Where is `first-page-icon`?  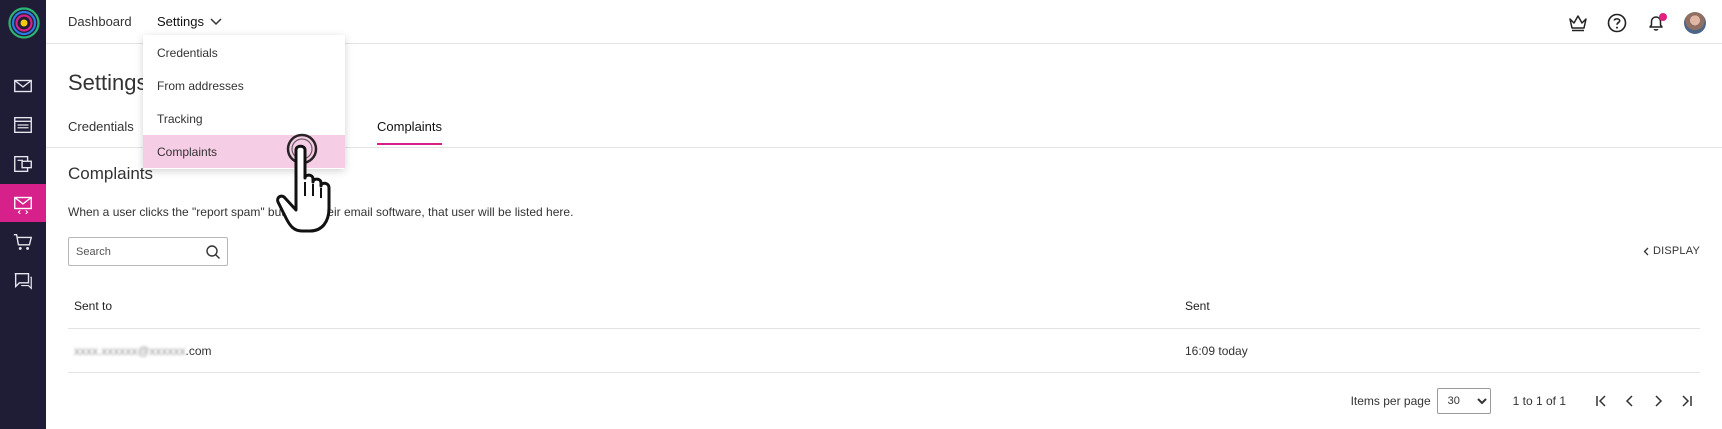
first-page-icon is located at coordinates (1601, 401).